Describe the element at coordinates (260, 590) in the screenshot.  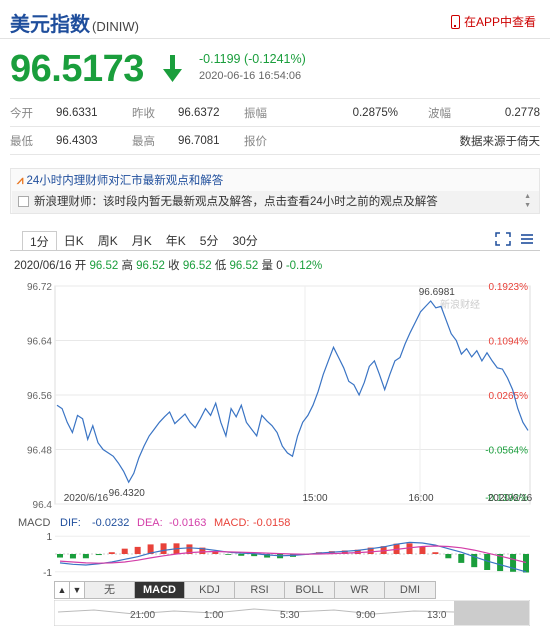
I see `indicator-rsi: RSI` at that location.